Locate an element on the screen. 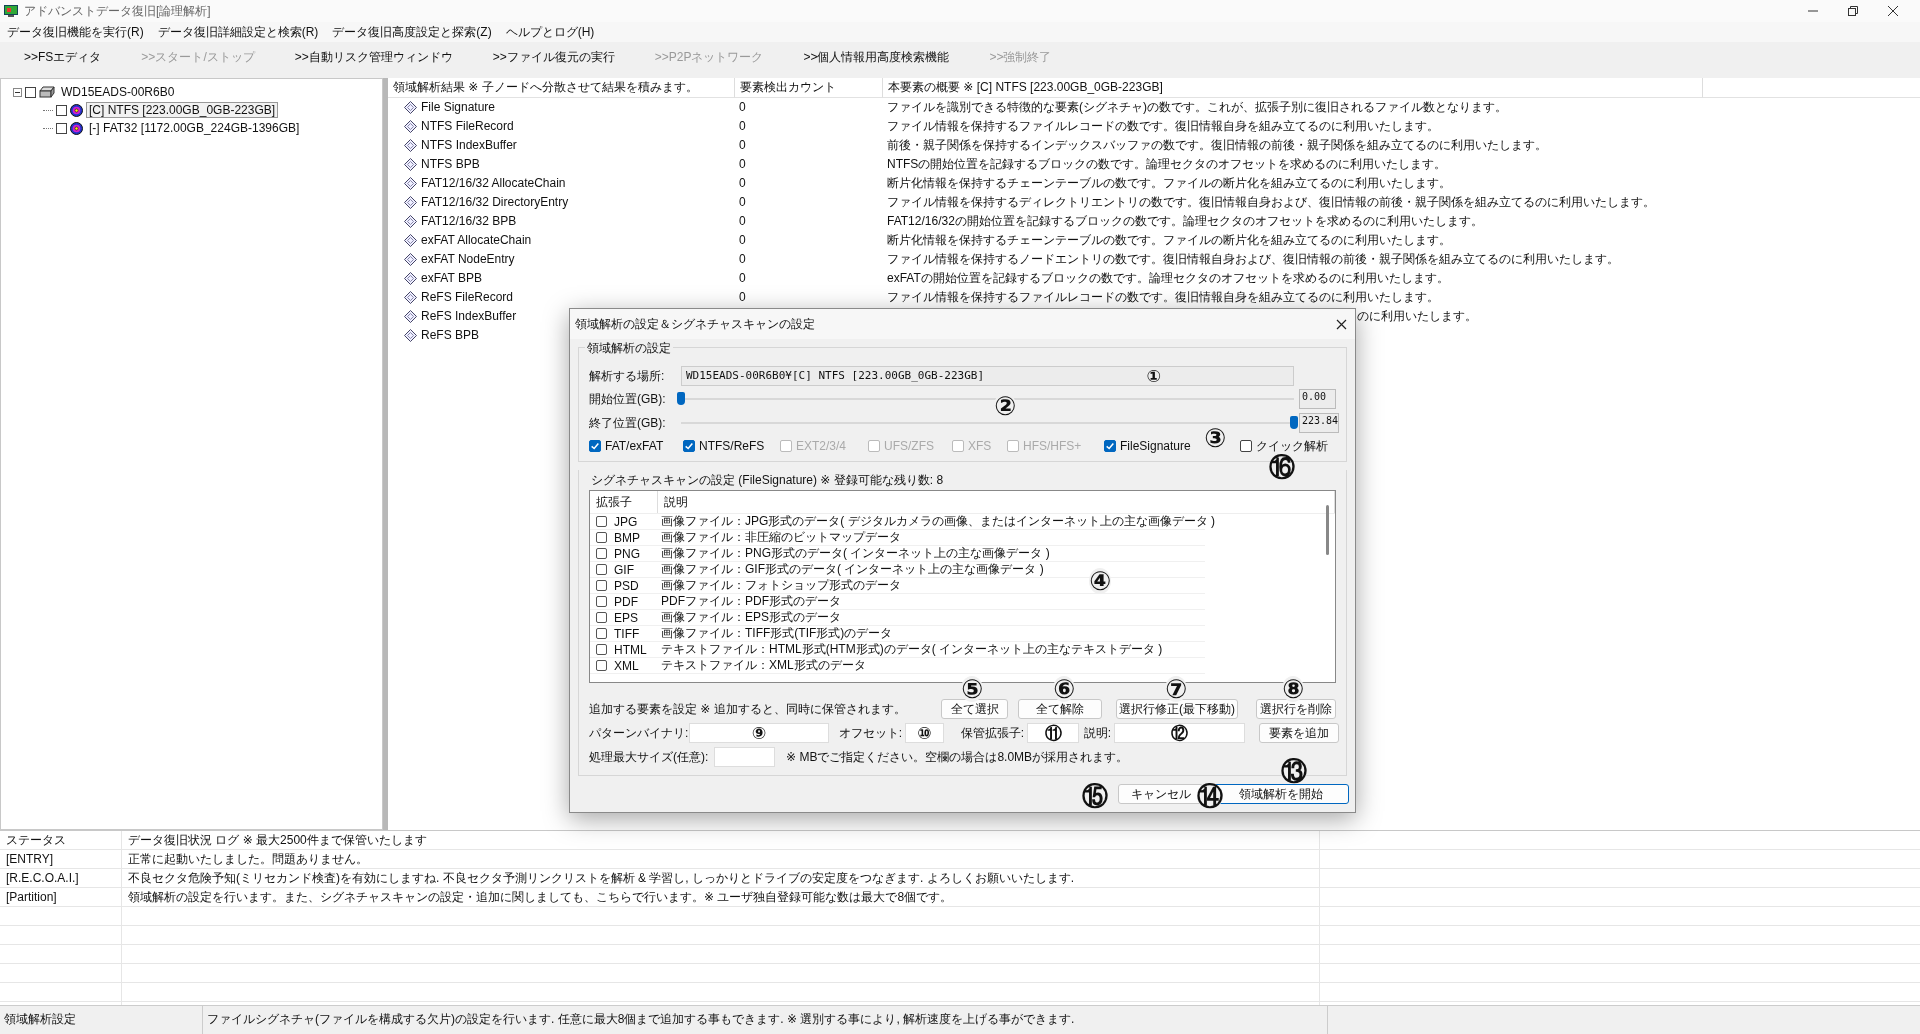  column-header: 本要素の概要 ※ [C] NTFS [223.00GB_0GB-223GB] is located at coordinates (1293, 88).